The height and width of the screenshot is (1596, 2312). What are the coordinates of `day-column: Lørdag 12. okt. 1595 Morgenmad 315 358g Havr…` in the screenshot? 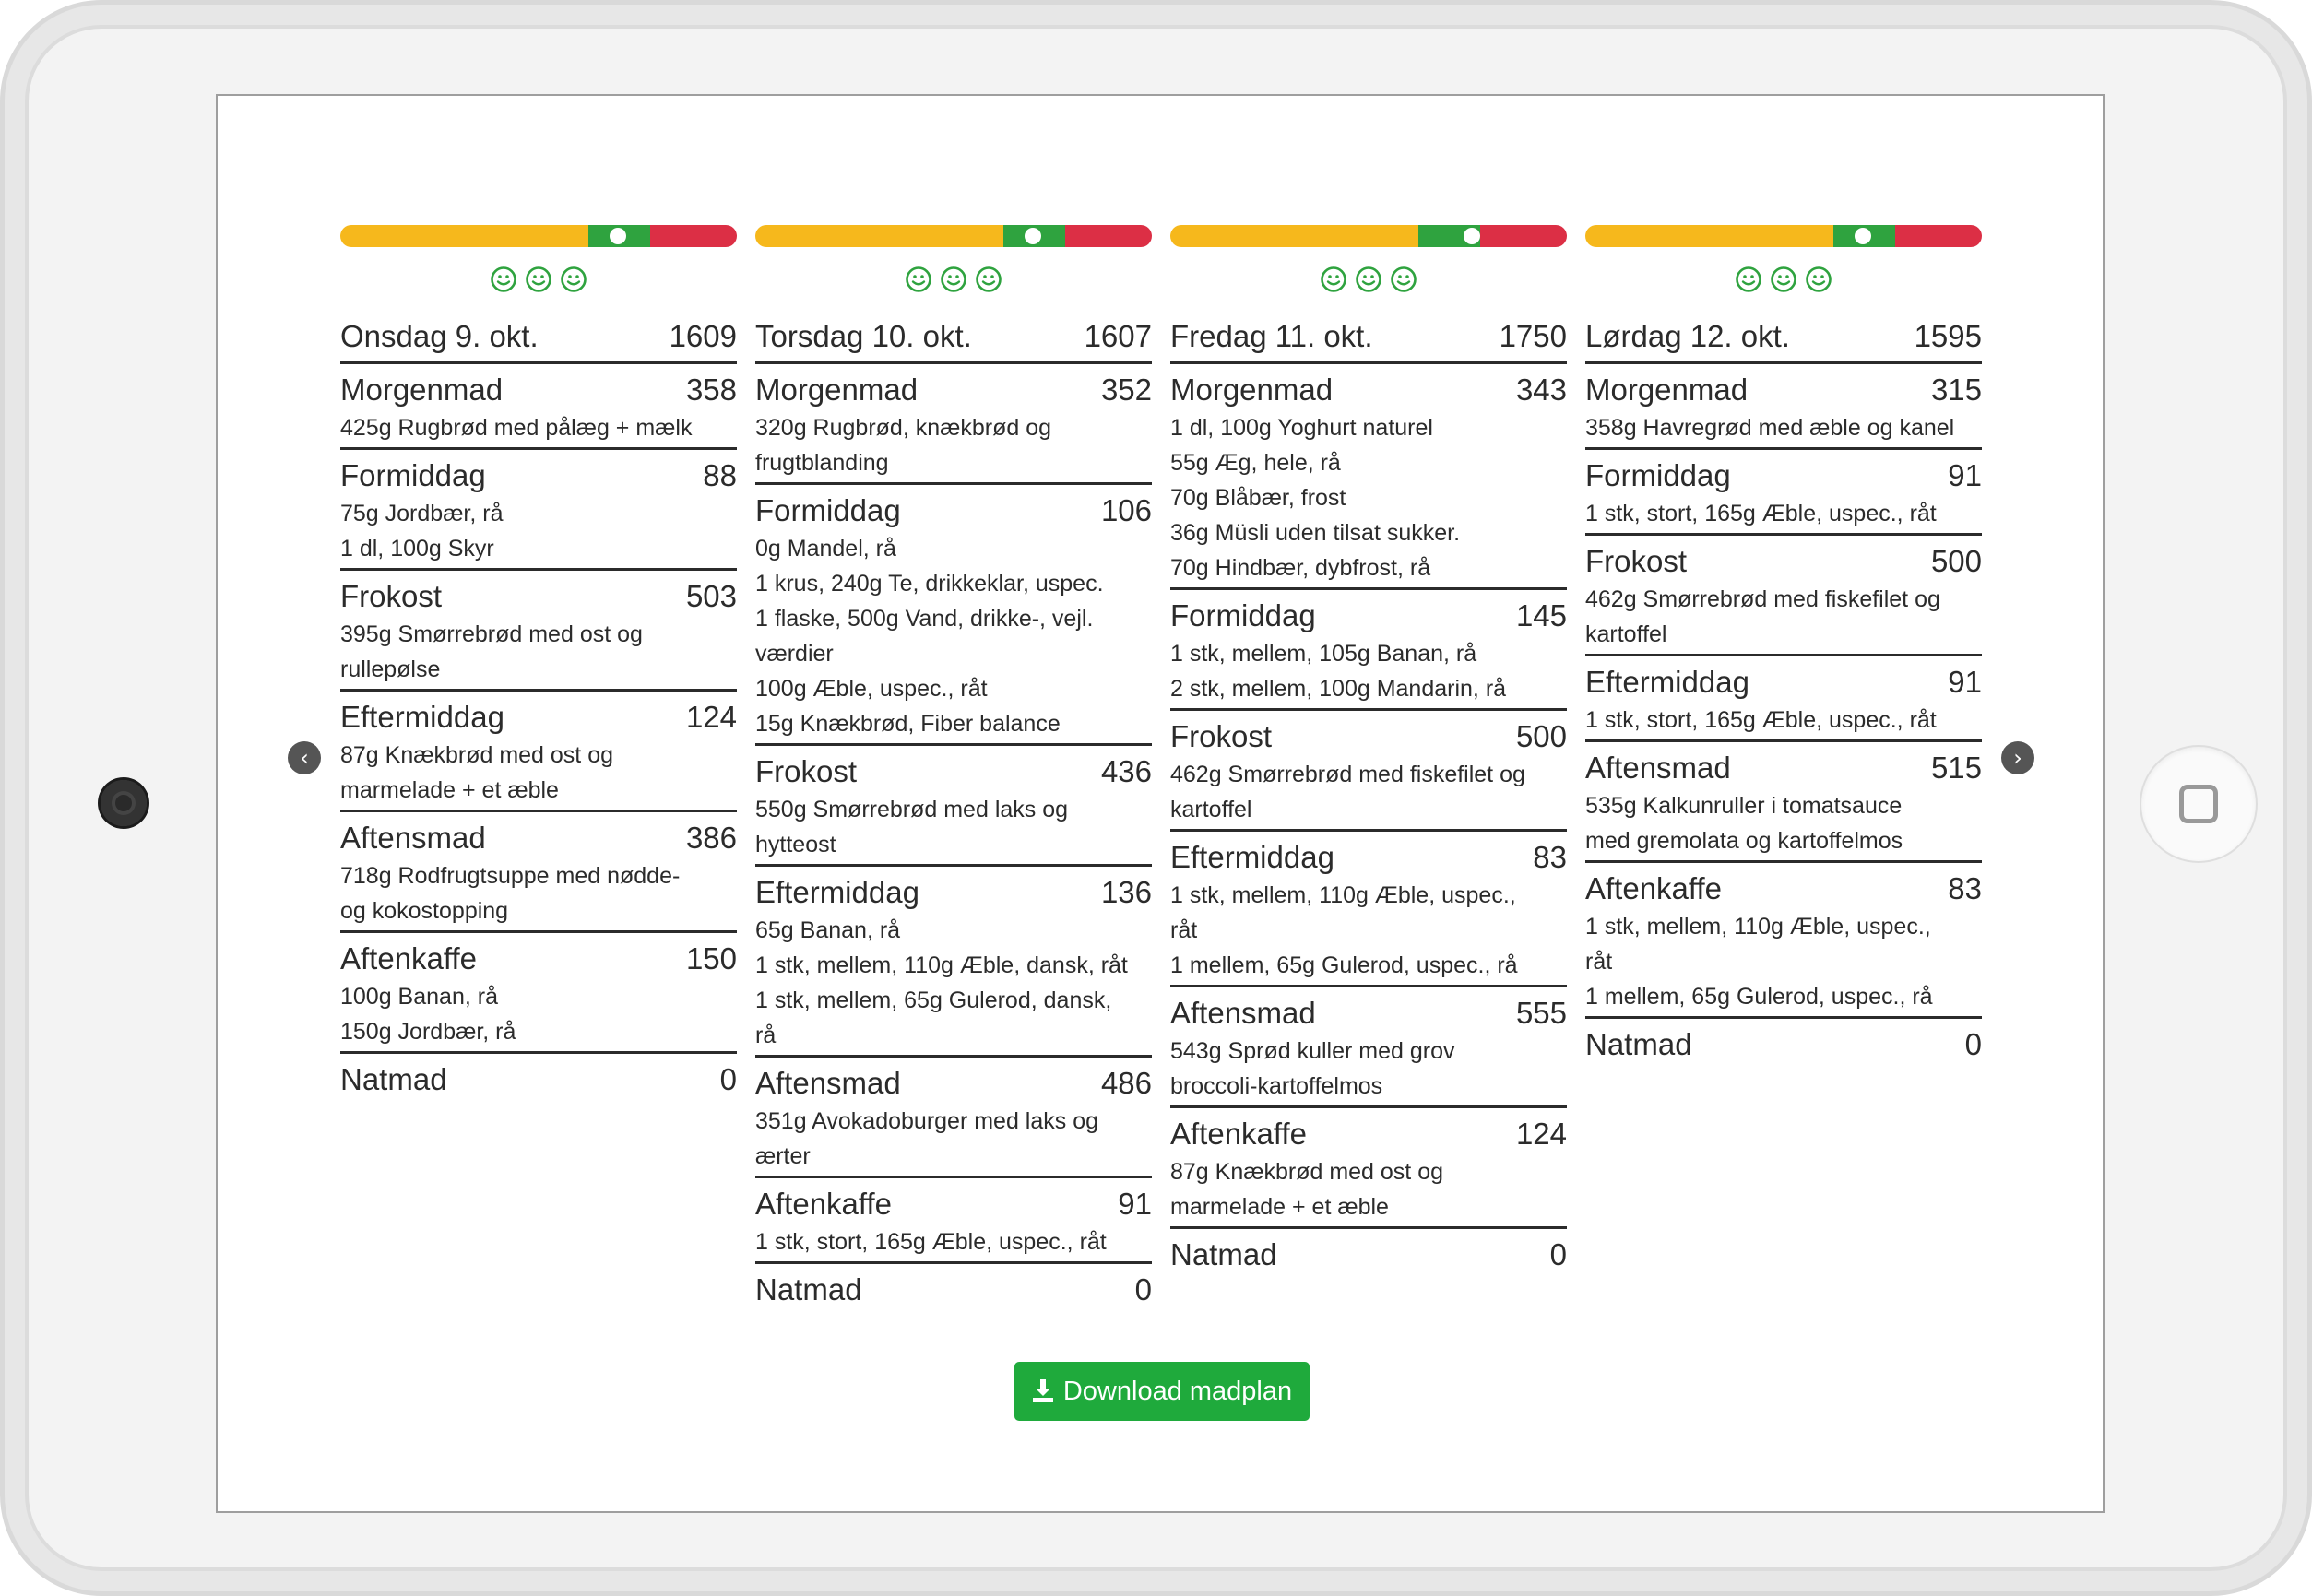 It's located at (1783, 646).